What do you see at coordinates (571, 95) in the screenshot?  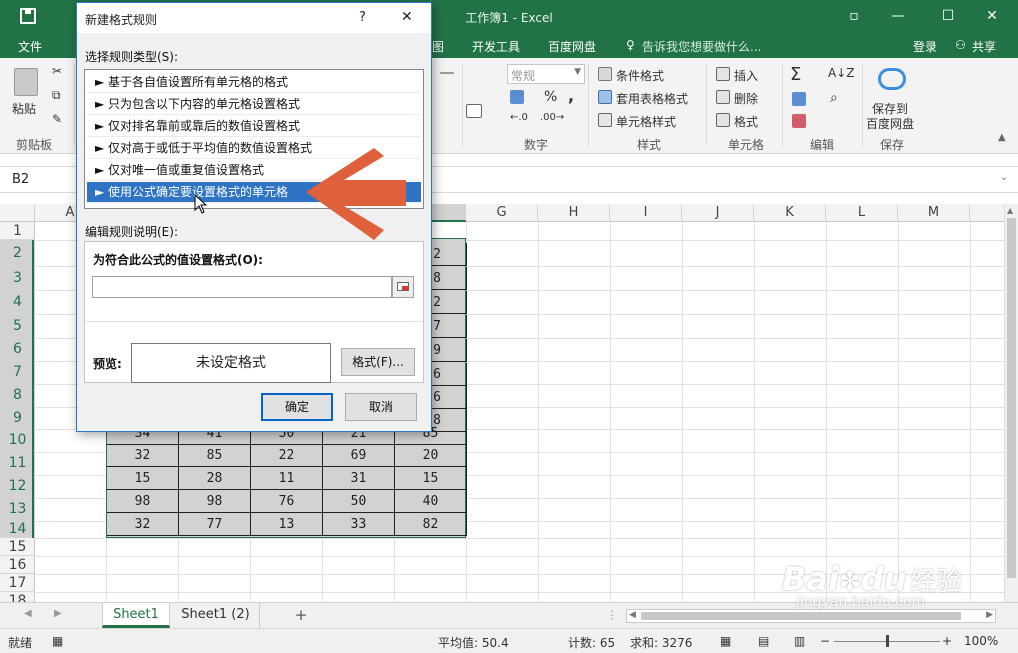 I see `comma-button: ,` at bounding box center [571, 95].